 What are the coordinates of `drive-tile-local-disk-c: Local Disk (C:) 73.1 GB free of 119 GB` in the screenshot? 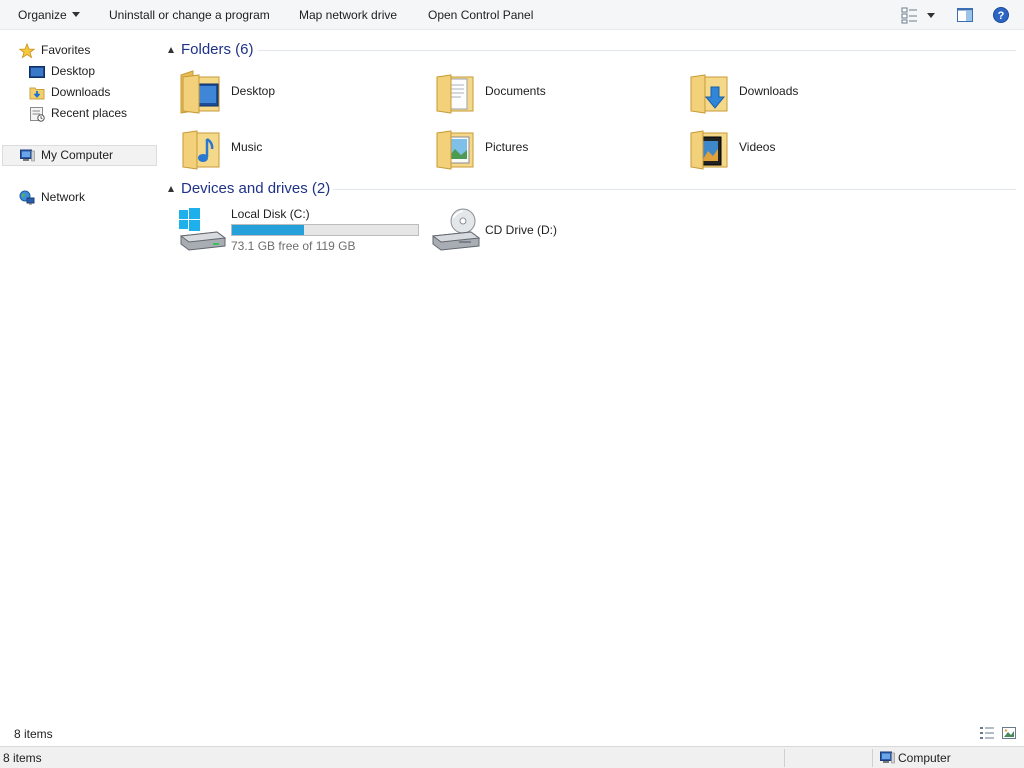 It's located at (302, 232).